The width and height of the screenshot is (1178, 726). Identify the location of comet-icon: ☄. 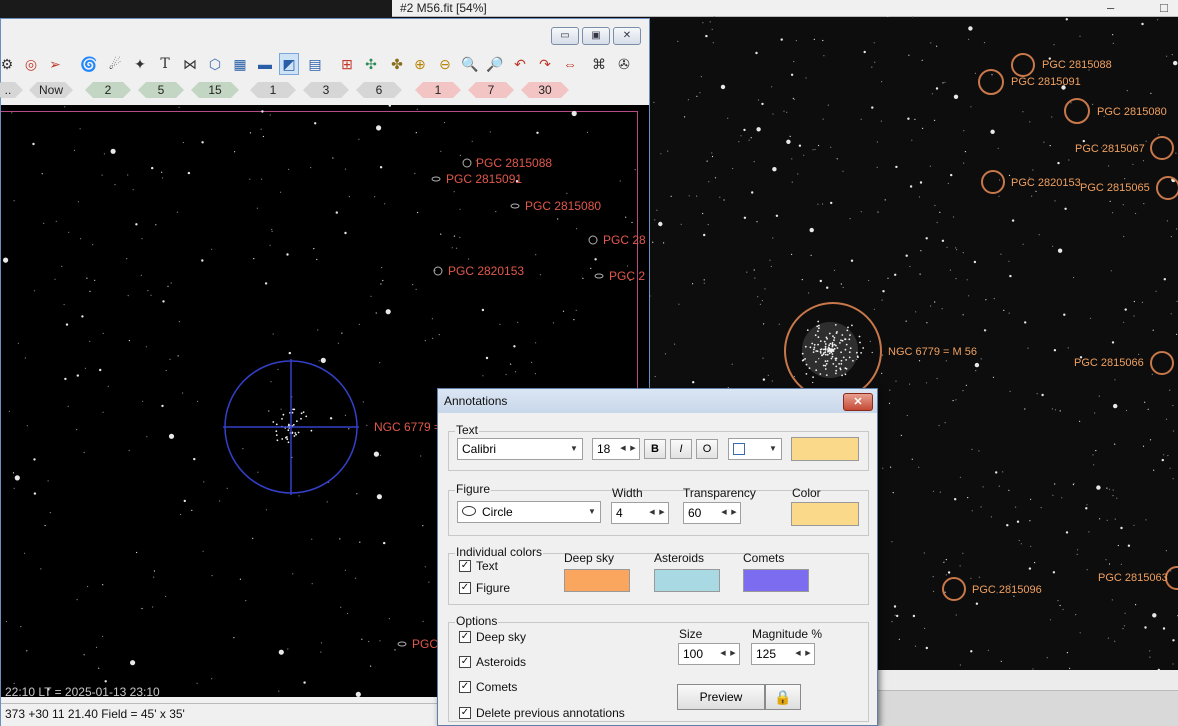
(115, 64).